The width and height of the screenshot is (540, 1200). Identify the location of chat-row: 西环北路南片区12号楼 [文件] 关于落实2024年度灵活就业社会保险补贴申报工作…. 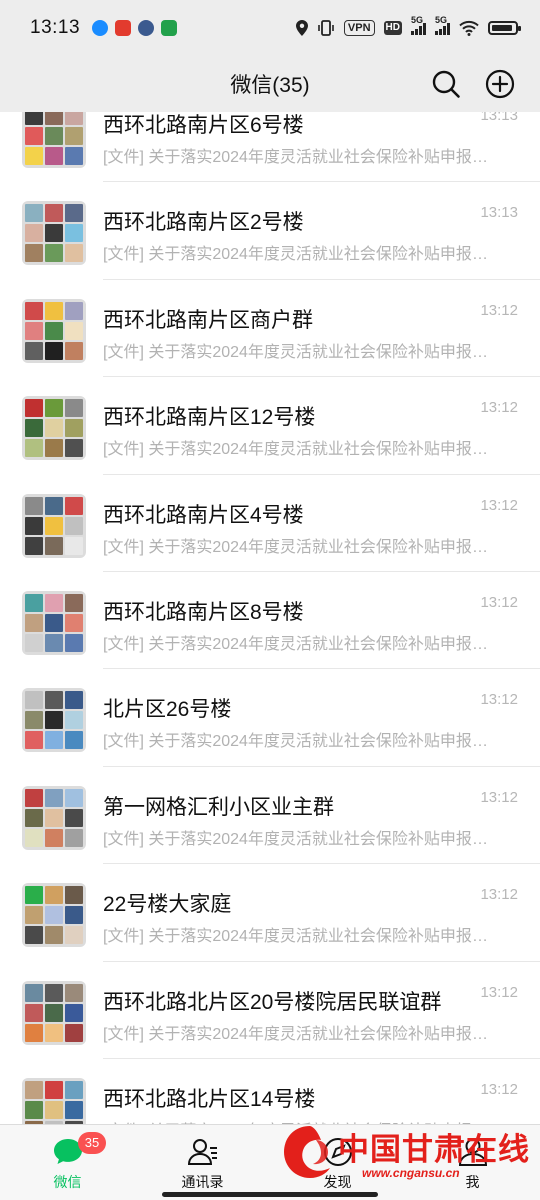
(270, 426).